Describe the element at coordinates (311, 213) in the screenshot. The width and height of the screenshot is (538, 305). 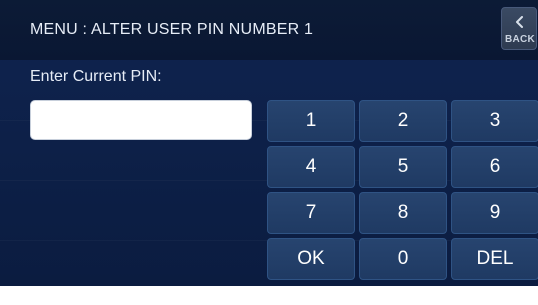
I see `key-7: 7` at that location.